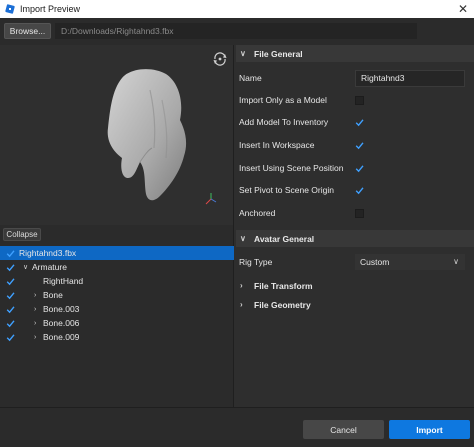  I want to click on section-file-transform: › File Transform, so click(355, 285).